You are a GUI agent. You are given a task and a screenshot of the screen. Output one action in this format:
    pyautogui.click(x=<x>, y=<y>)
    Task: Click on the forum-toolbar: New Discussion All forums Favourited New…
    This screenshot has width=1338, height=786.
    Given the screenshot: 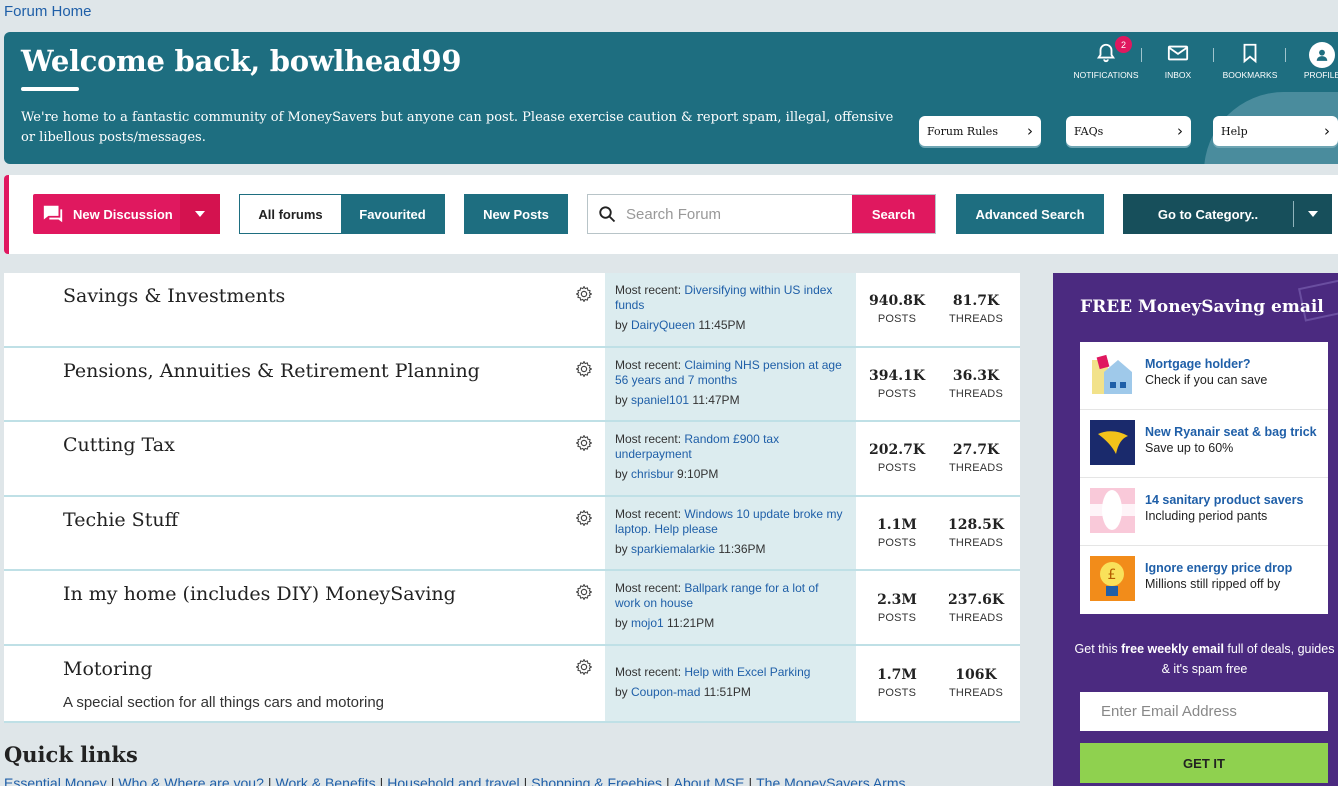 What is the action you would take?
    pyautogui.click(x=671, y=214)
    